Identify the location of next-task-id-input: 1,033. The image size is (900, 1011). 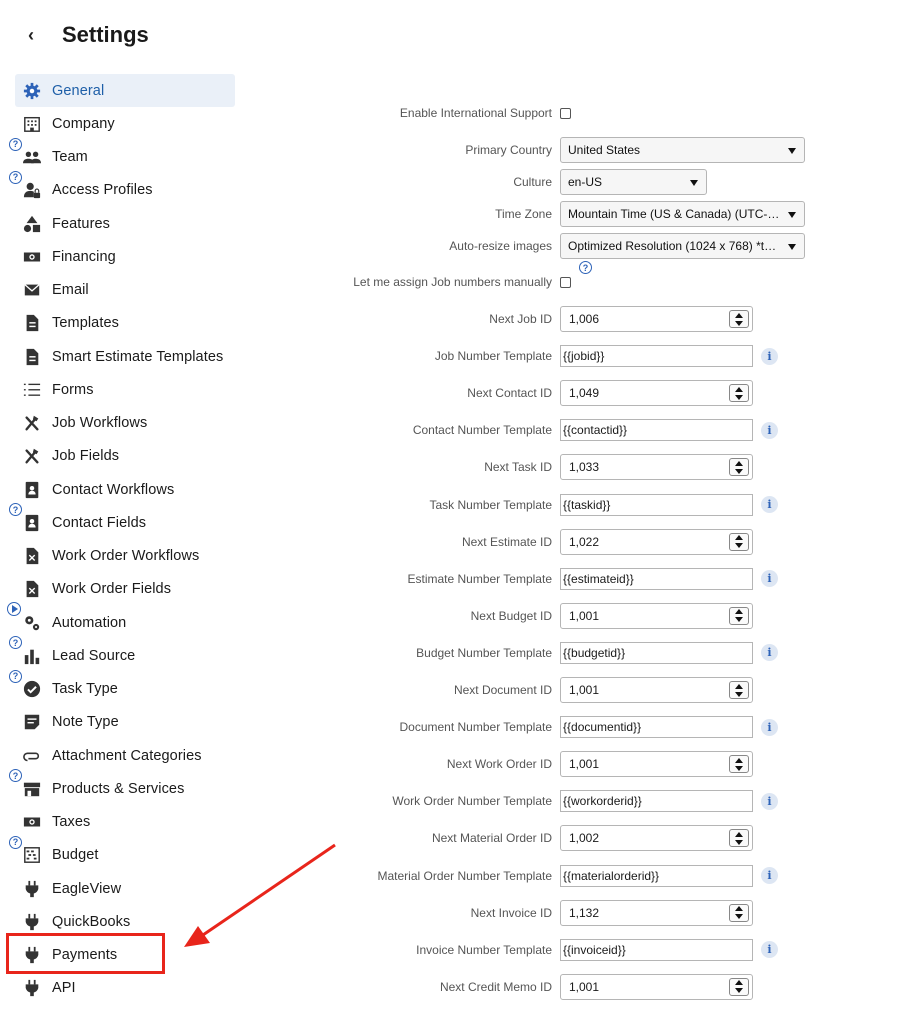
(656, 467).